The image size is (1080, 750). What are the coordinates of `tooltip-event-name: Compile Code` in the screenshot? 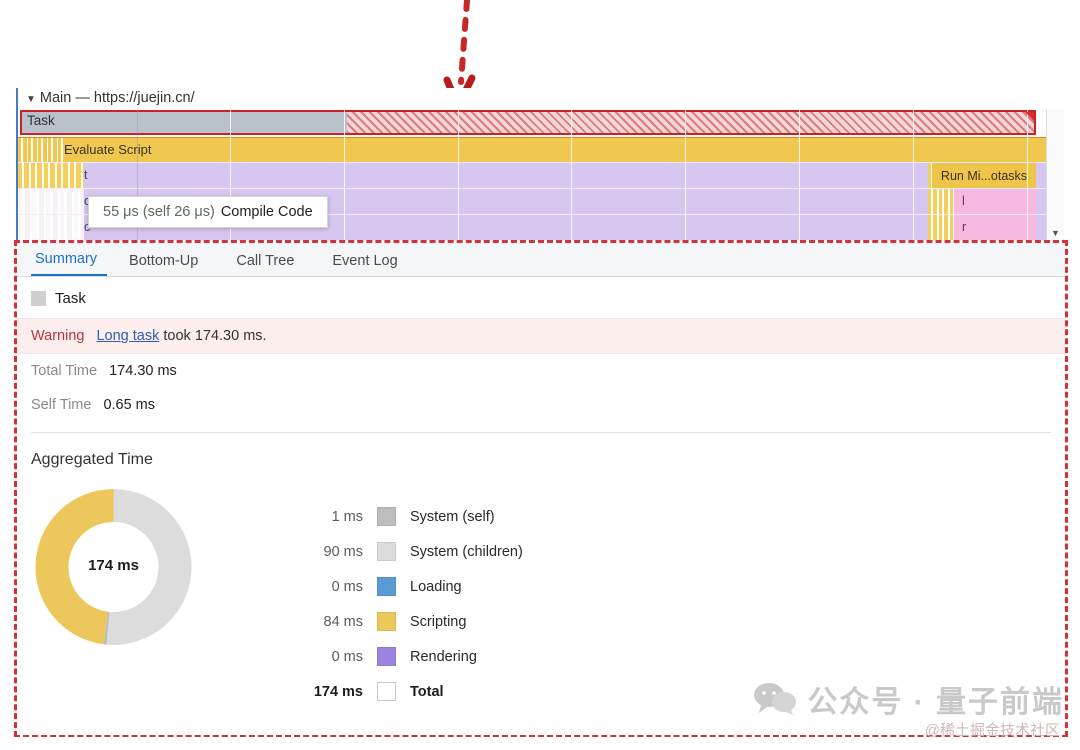 It's located at (266, 212).